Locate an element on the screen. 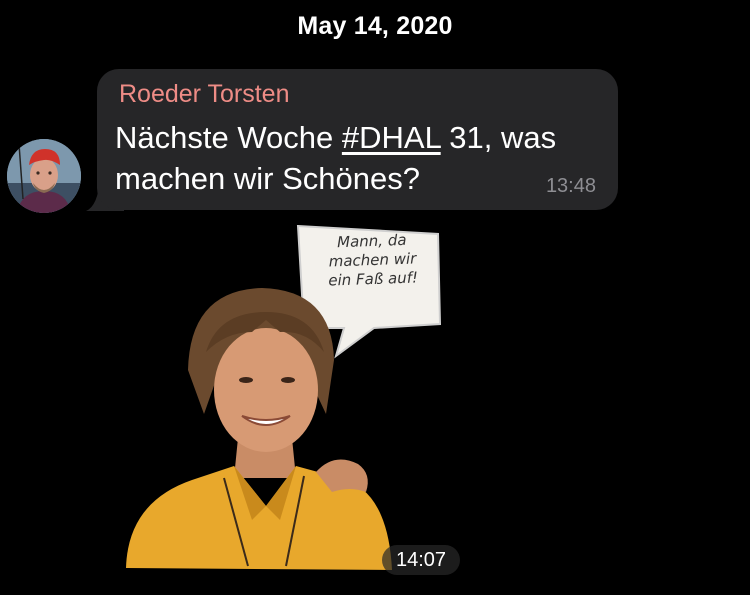  message-text-start: Nächste Woche is located at coordinates (228, 137).